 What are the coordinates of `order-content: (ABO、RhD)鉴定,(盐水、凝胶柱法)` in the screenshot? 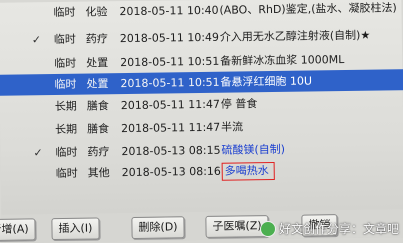 It's located at (308, 9).